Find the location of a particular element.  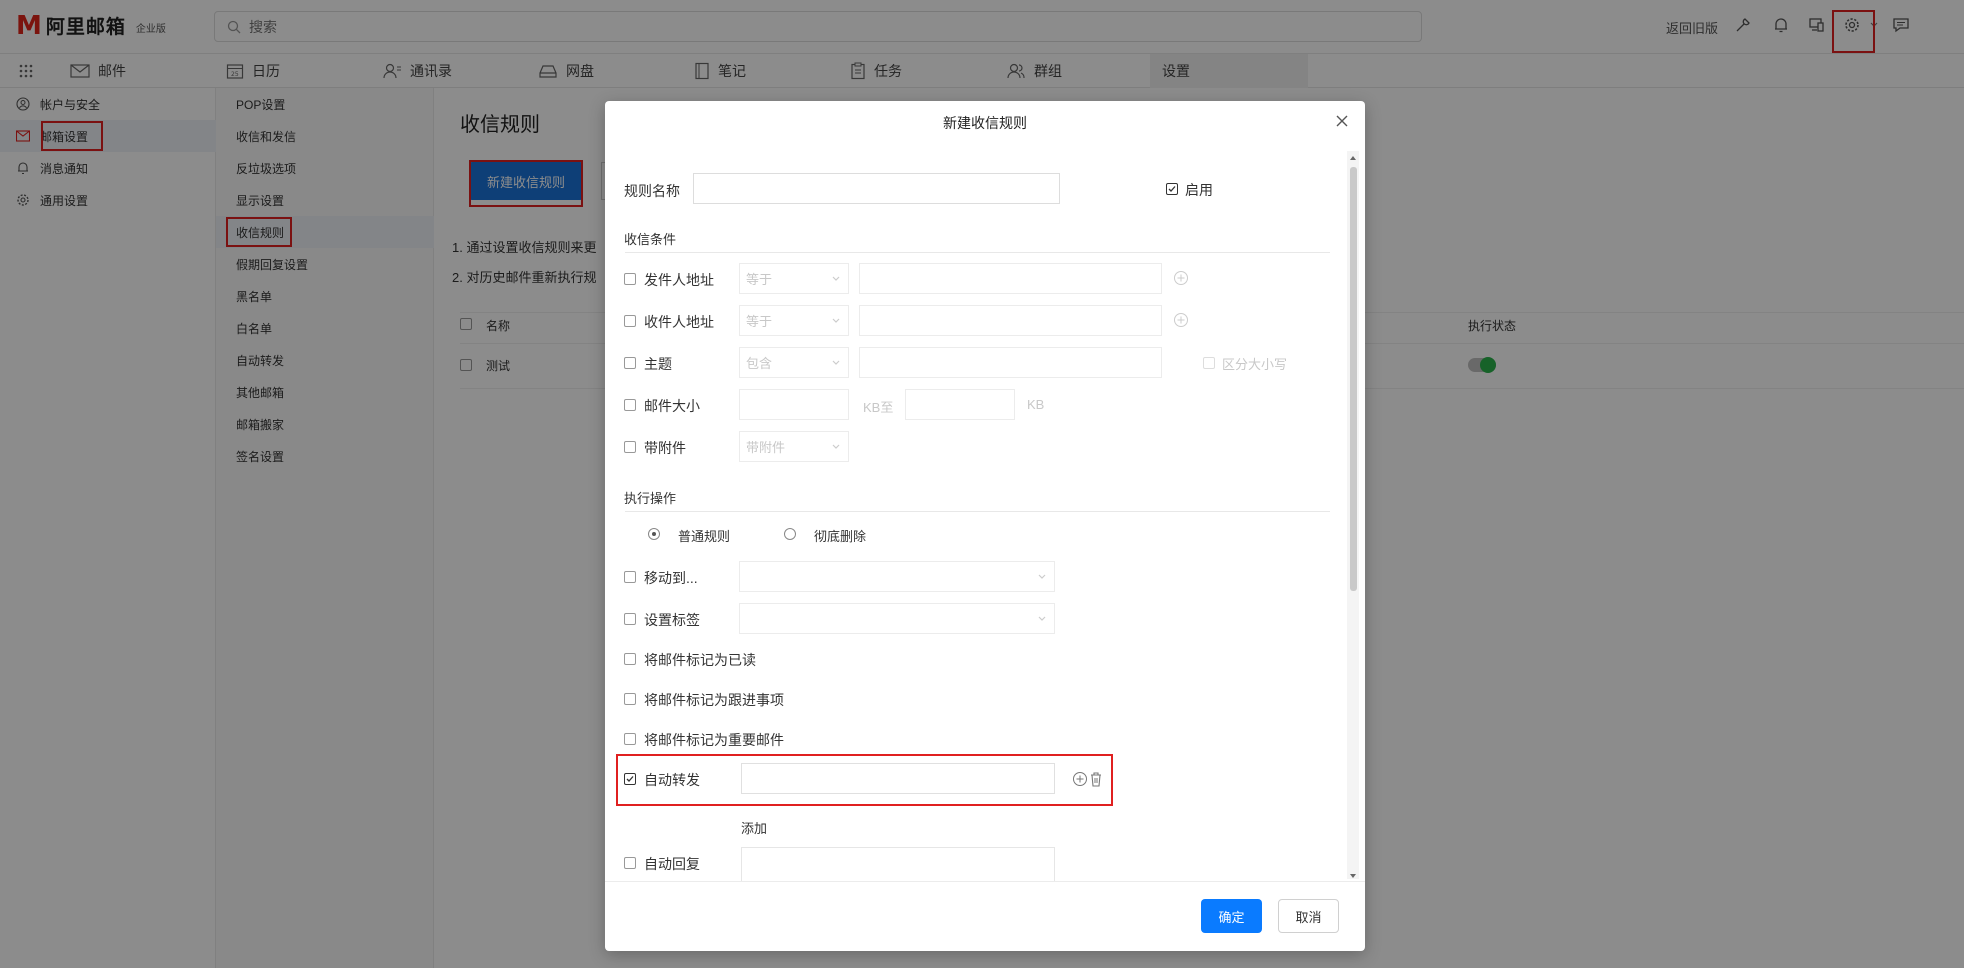

recipient-checkbox is located at coordinates (630, 321).